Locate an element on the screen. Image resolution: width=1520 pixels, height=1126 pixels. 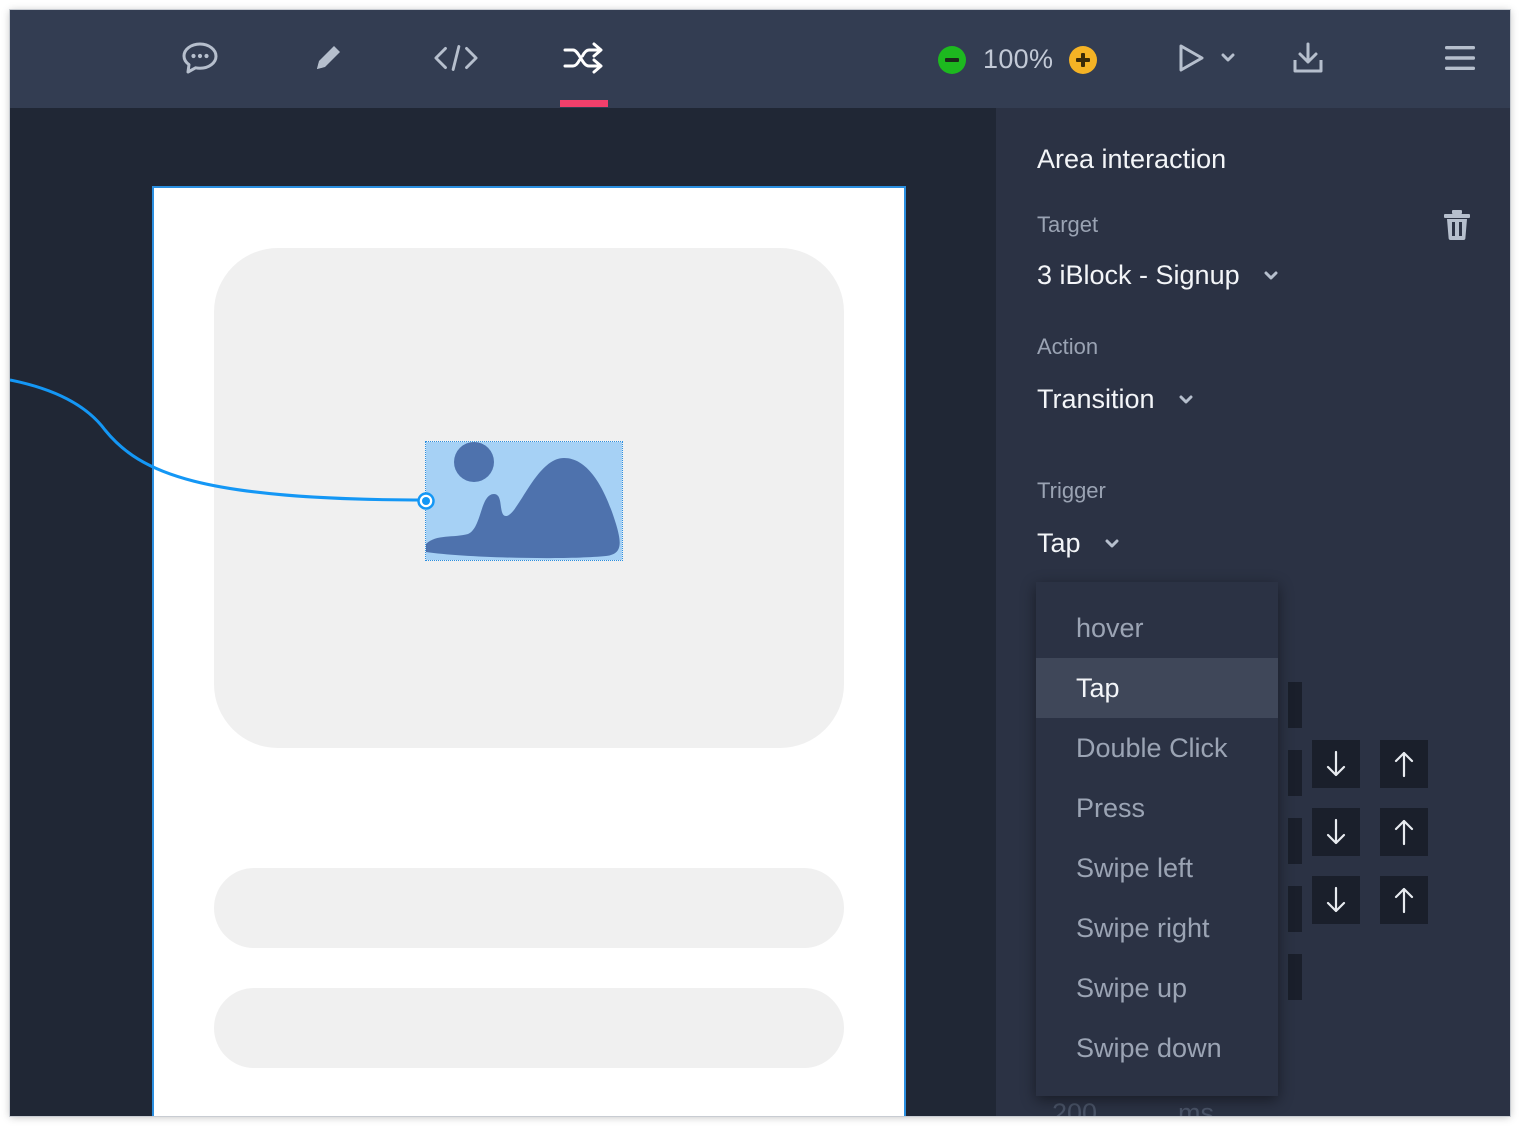
trigger-value: Tap is located at coordinates (1059, 543).